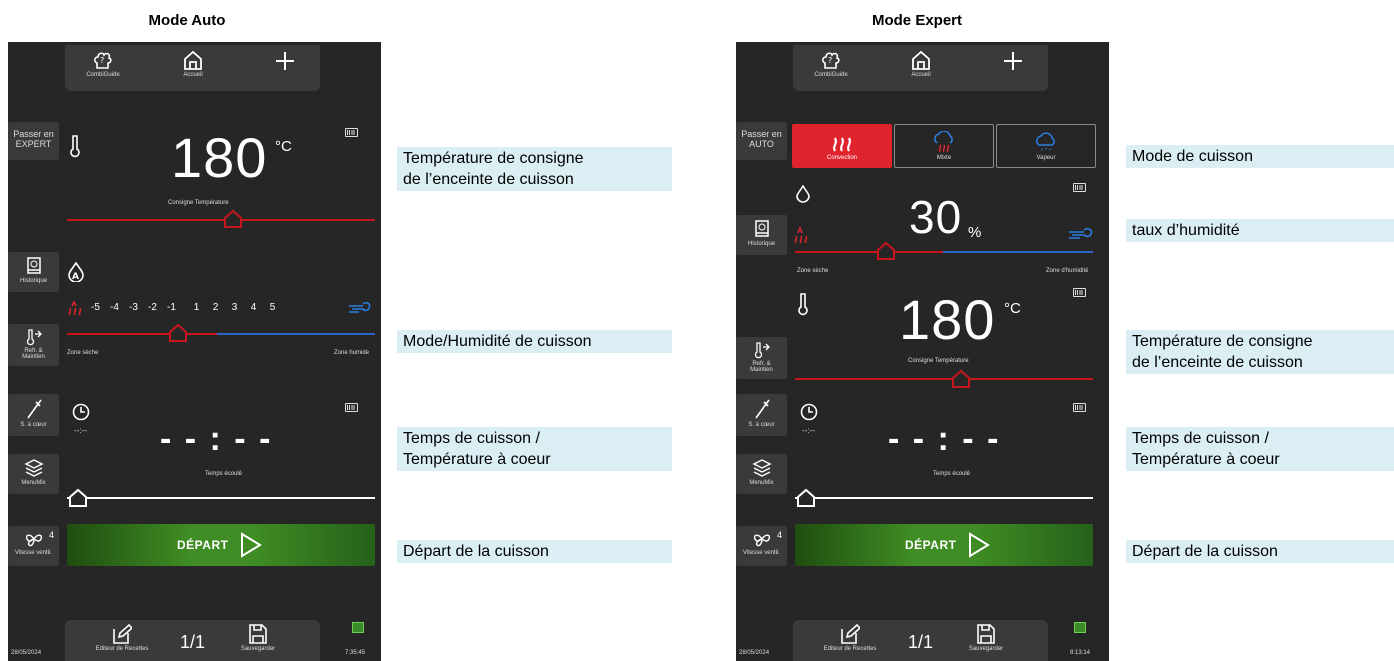 The height and width of the screenshot is (661, 1394). What do you see at coordinates (761, 141) in the screenshot?
I see `switch-auto-button: Passer en AUTO` at bounding box center [761, 141].